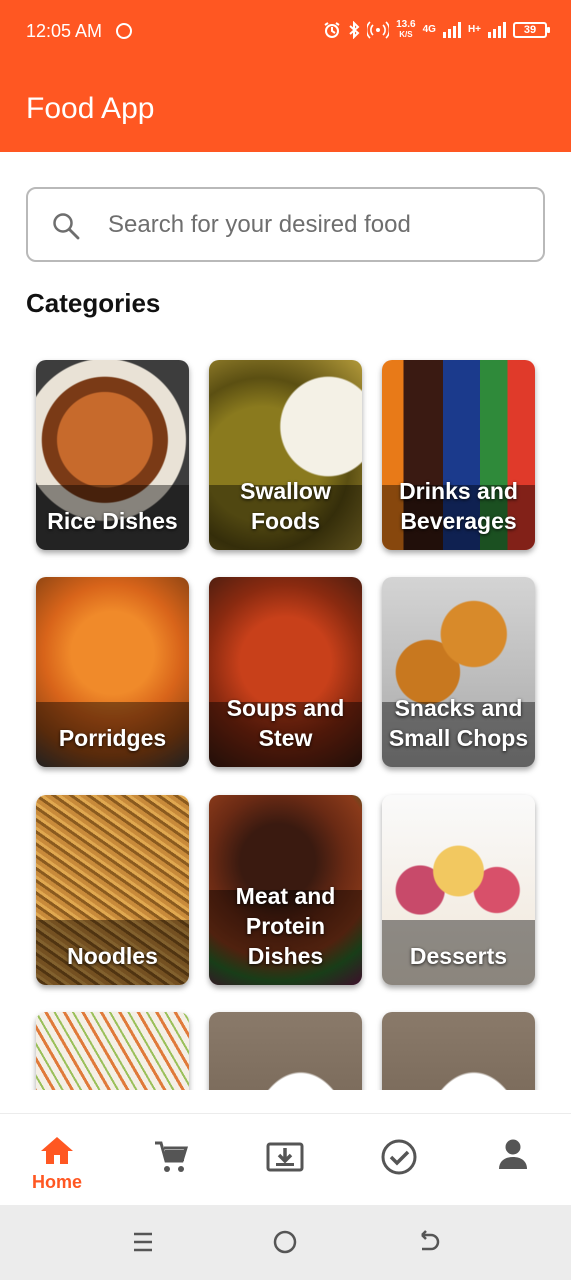  Describe the element at coordinates (90, 108) in the screenshot. I see `app-title: Food App` at that location.